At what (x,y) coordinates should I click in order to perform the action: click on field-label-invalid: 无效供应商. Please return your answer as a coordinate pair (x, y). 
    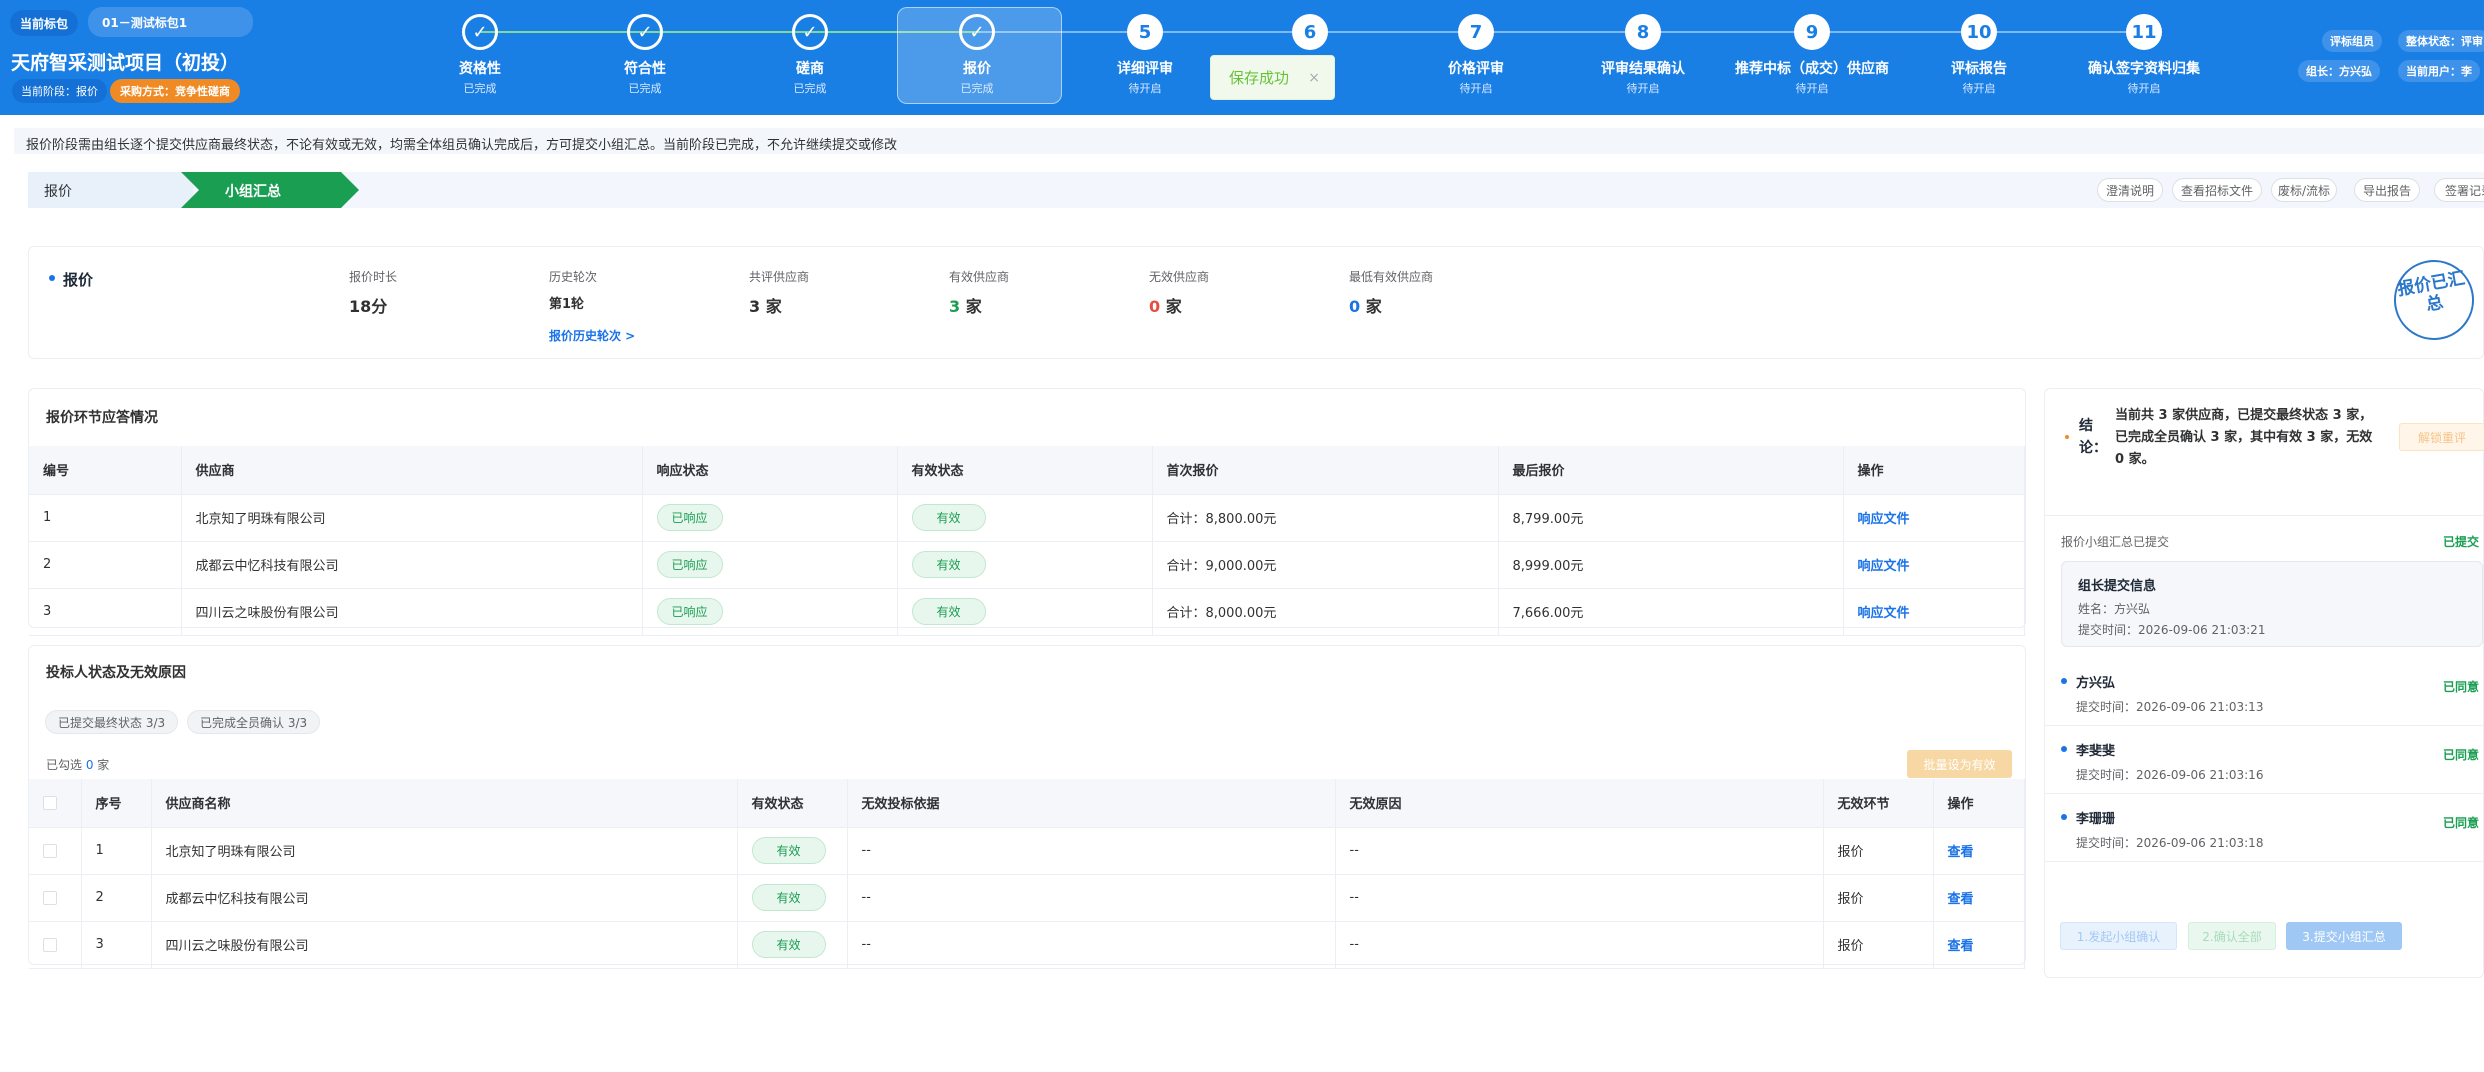
    Looking at the image, I should click on (1179, 277).